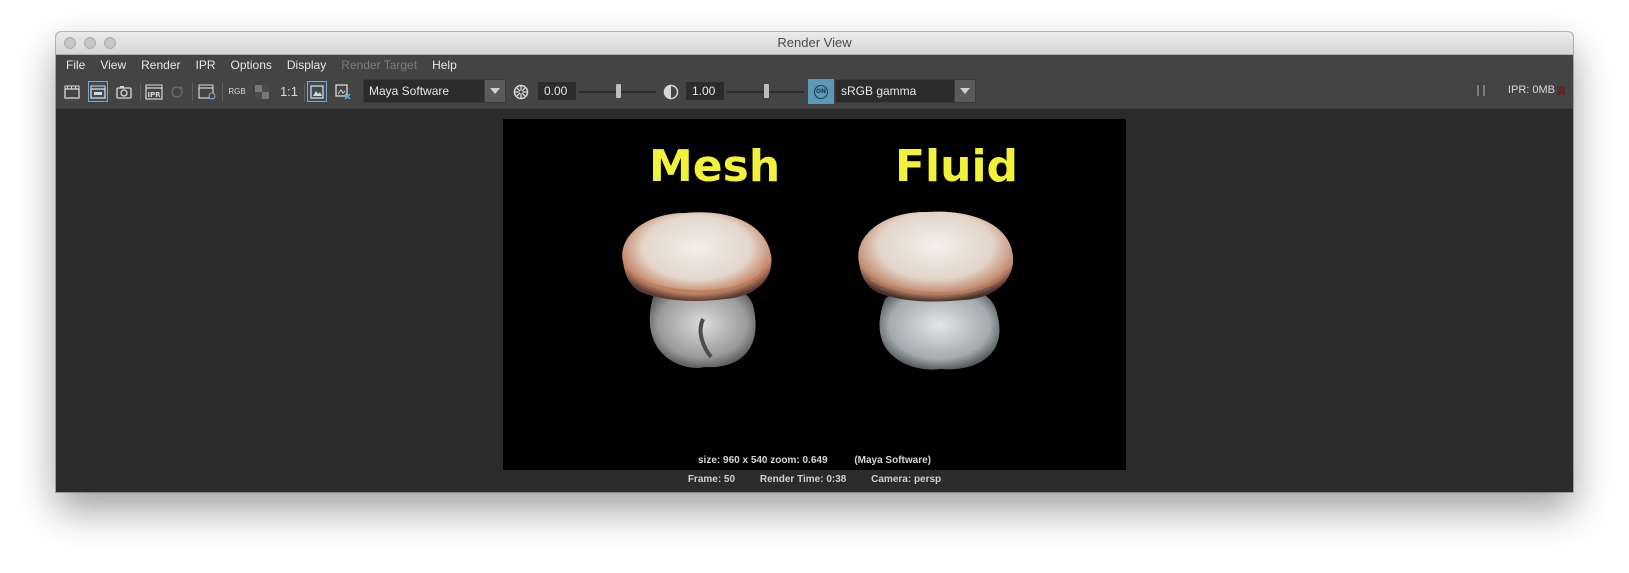  Describe the element at coordinates (154, 95) in the screenshot. I see `svg-text: IPR` at that location.